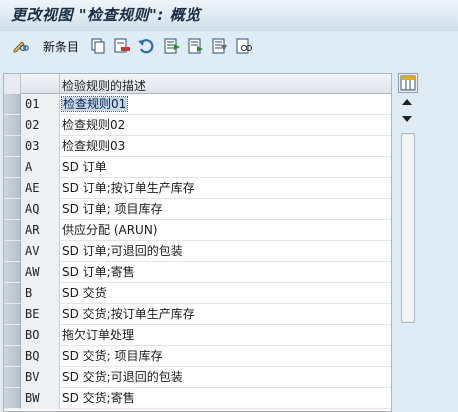 Image resolution: width=458 pixels, height=412 pixels. Describe the element at coordinates (109, 230) in the screenshot. I see `rule-description-cell: 供应分配 (ARUN)` at that location.